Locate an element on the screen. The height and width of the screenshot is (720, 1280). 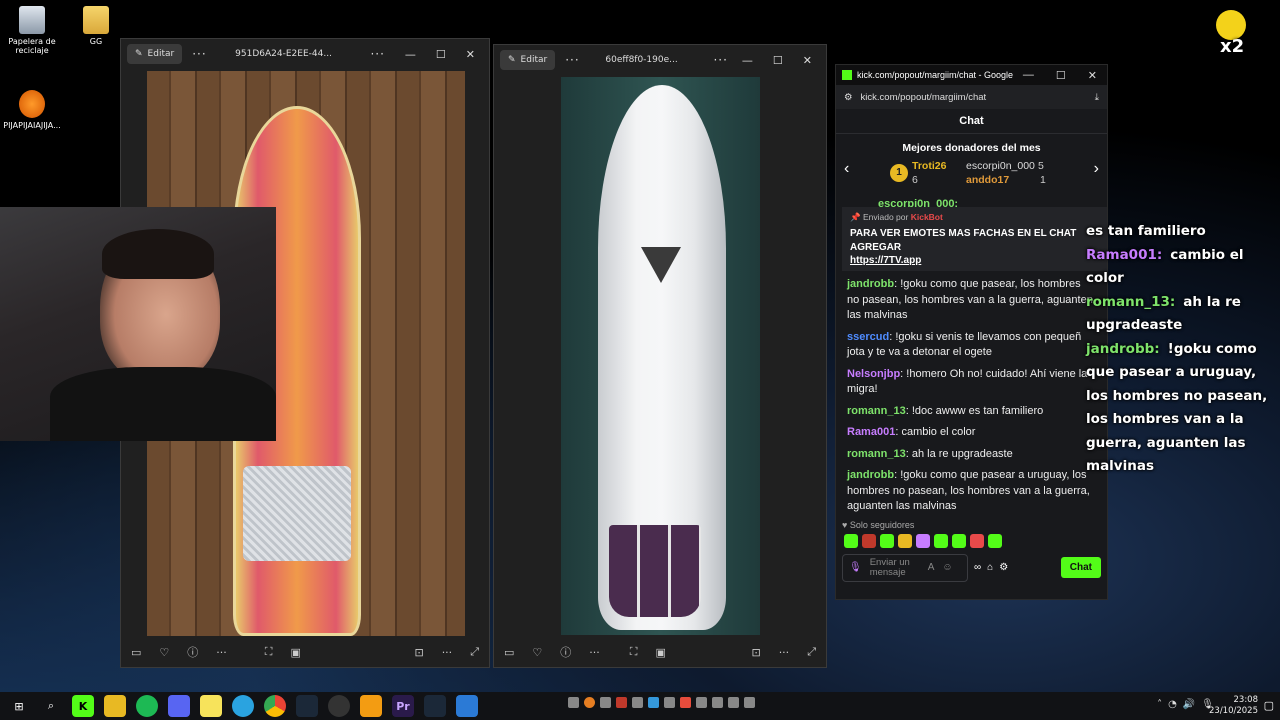
download-icon: ⤓ is located at coordinates (1097, 97).